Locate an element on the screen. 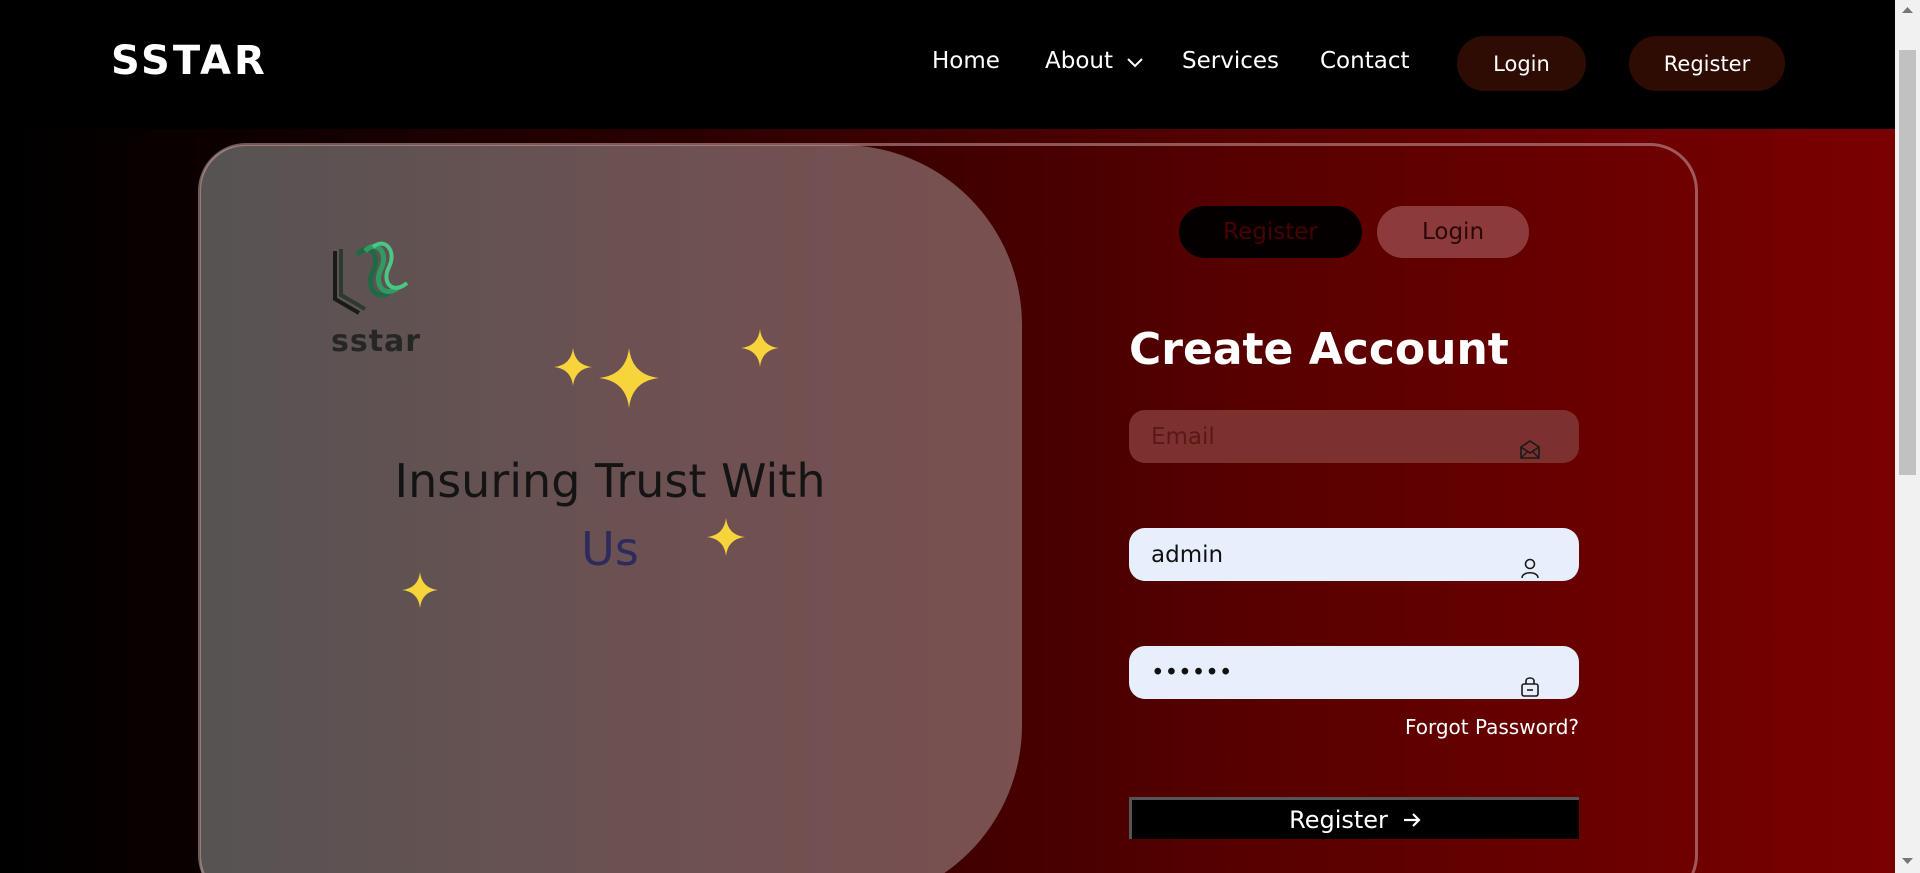 The image size is (1920, 873). mail-icon is located at coordinates (1530, 449).